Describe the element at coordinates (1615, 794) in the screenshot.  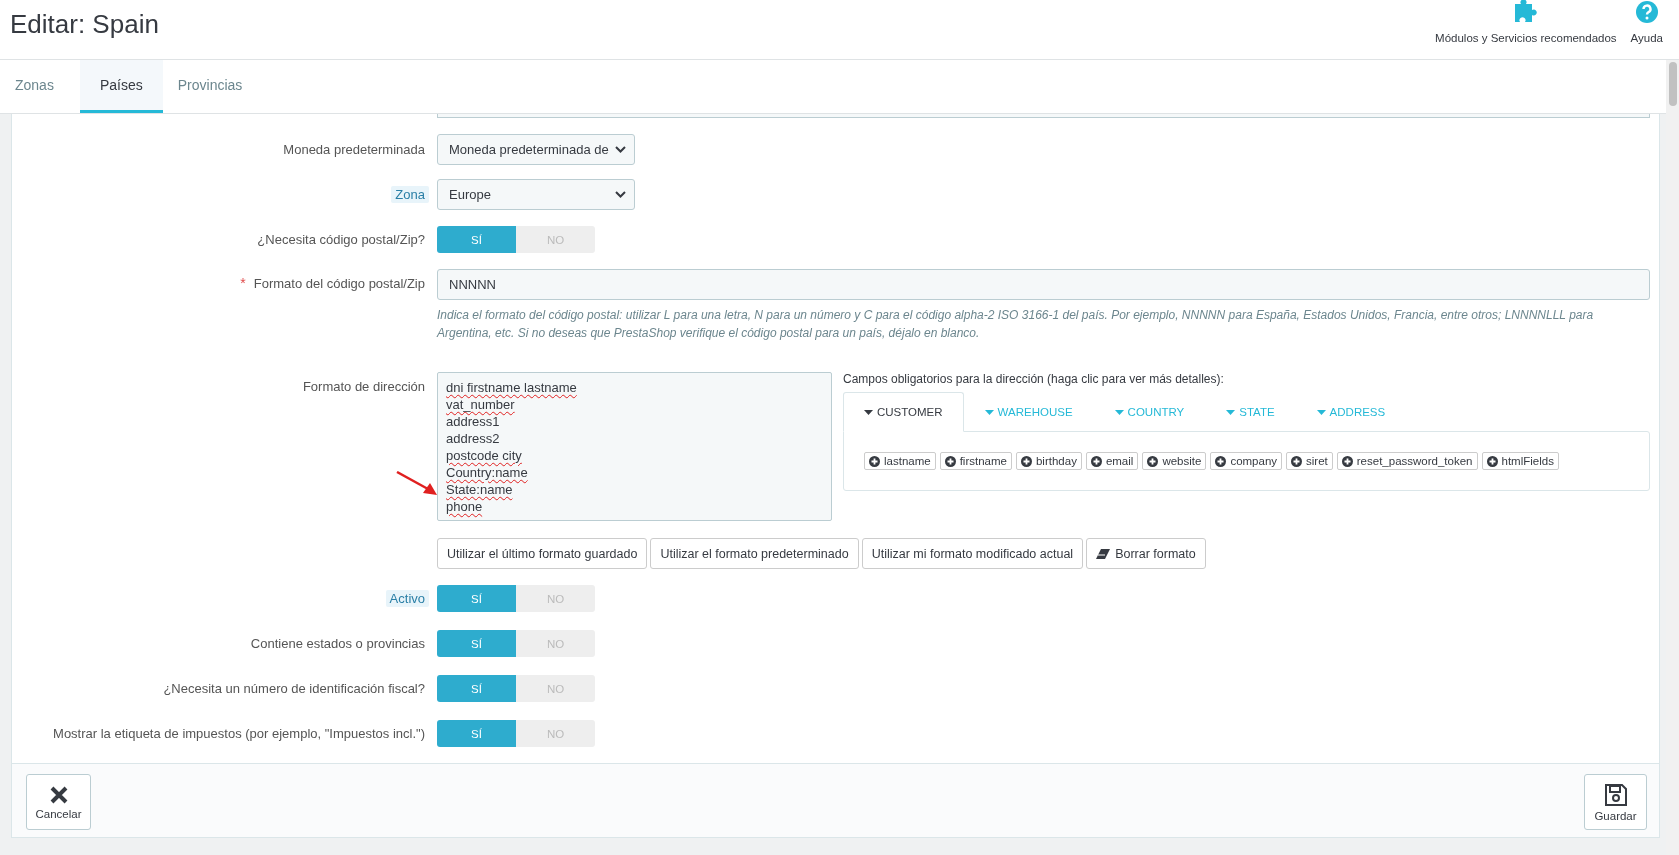
I see `save-icon` at that location.